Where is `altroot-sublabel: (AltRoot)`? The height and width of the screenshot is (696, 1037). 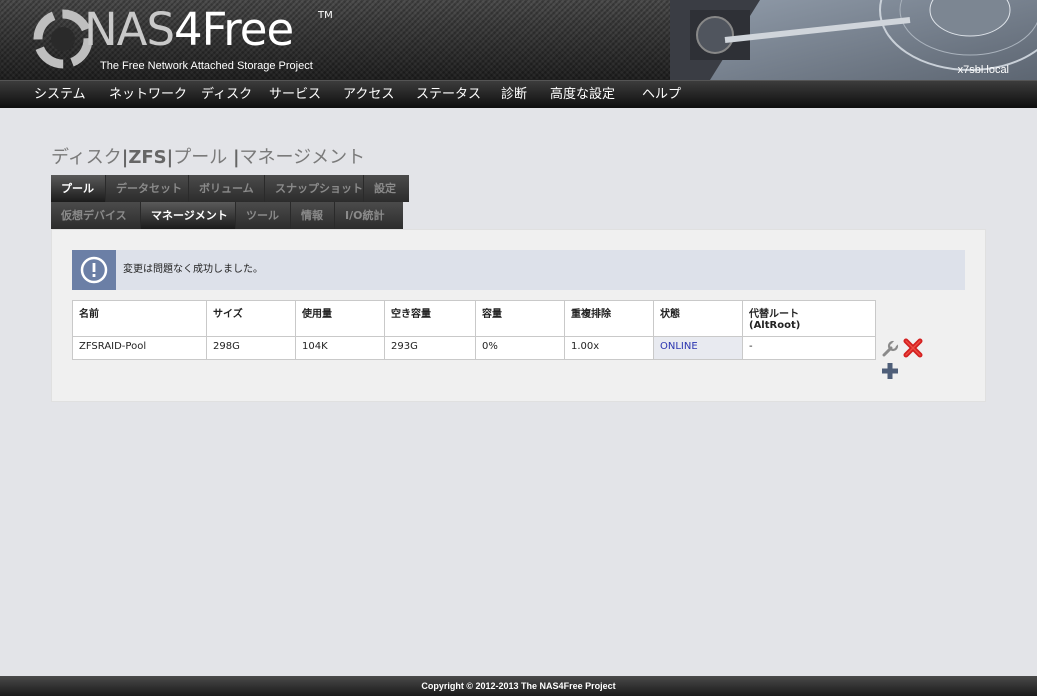
altroot-sublabel: (AltRoot) is located at coordinates (775, 325).